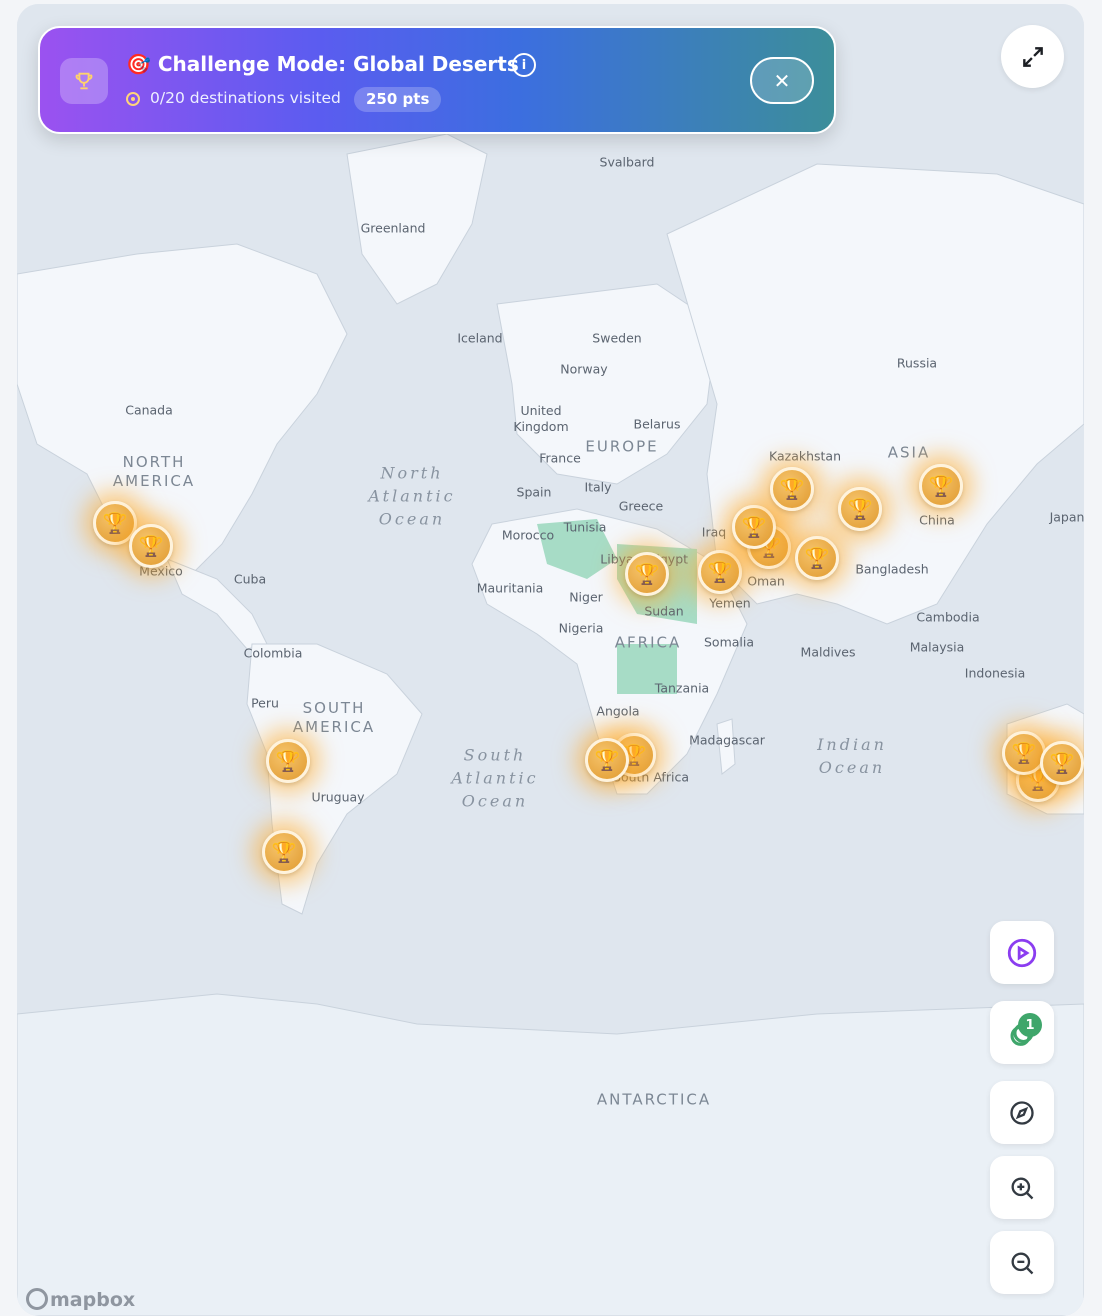  What do you see at coordinates (730, 603) in the screenshot?
I see `label-yemen: Yemen` at bounding box center [730, 603].